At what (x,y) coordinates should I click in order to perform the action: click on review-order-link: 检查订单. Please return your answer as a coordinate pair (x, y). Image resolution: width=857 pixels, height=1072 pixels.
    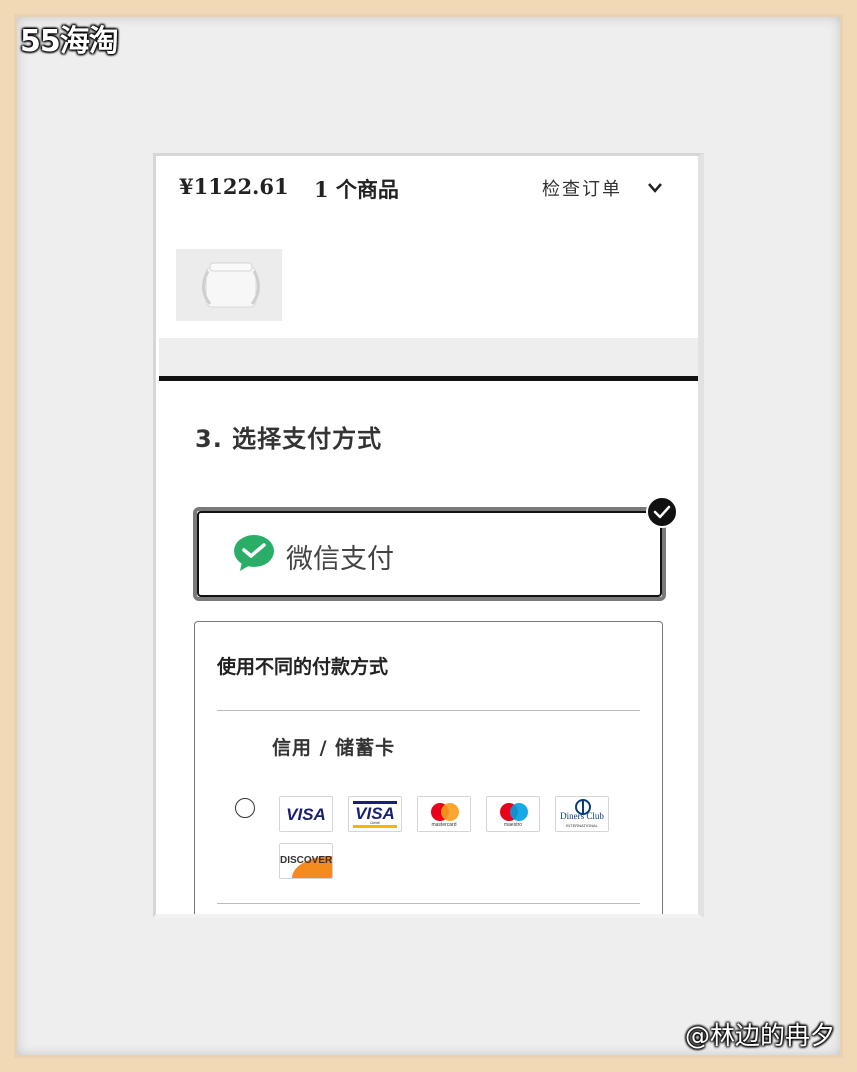
    Looking at the image, I should click on (582, 188).